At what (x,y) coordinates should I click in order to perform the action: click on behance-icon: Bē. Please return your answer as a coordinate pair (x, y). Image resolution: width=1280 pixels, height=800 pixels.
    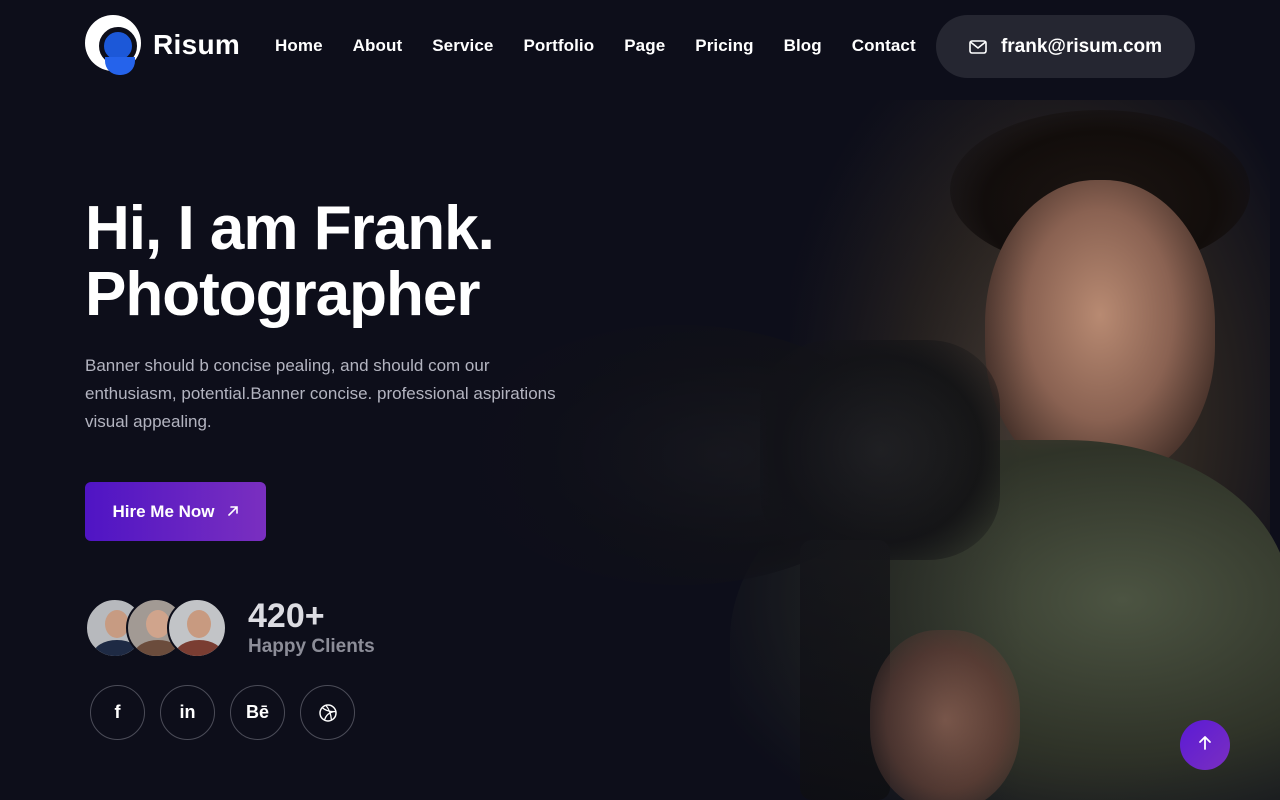
    Looking at the image, I should click on (257, 712).